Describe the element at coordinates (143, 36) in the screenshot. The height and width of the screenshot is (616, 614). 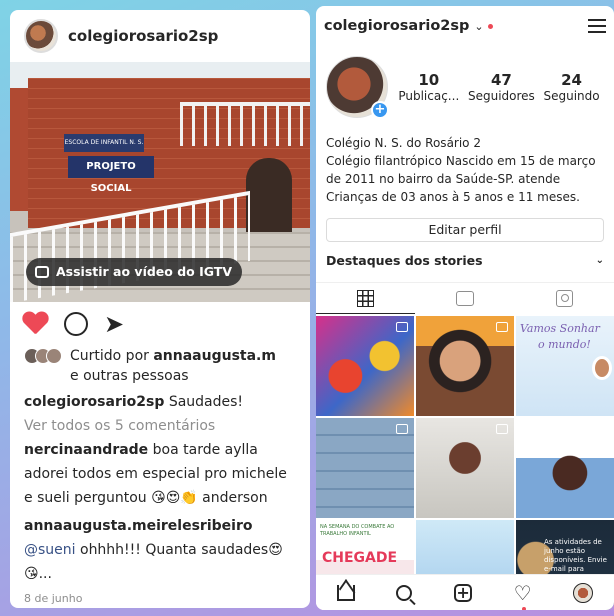
I see `post-username: colegiorosario2sp` at that location.